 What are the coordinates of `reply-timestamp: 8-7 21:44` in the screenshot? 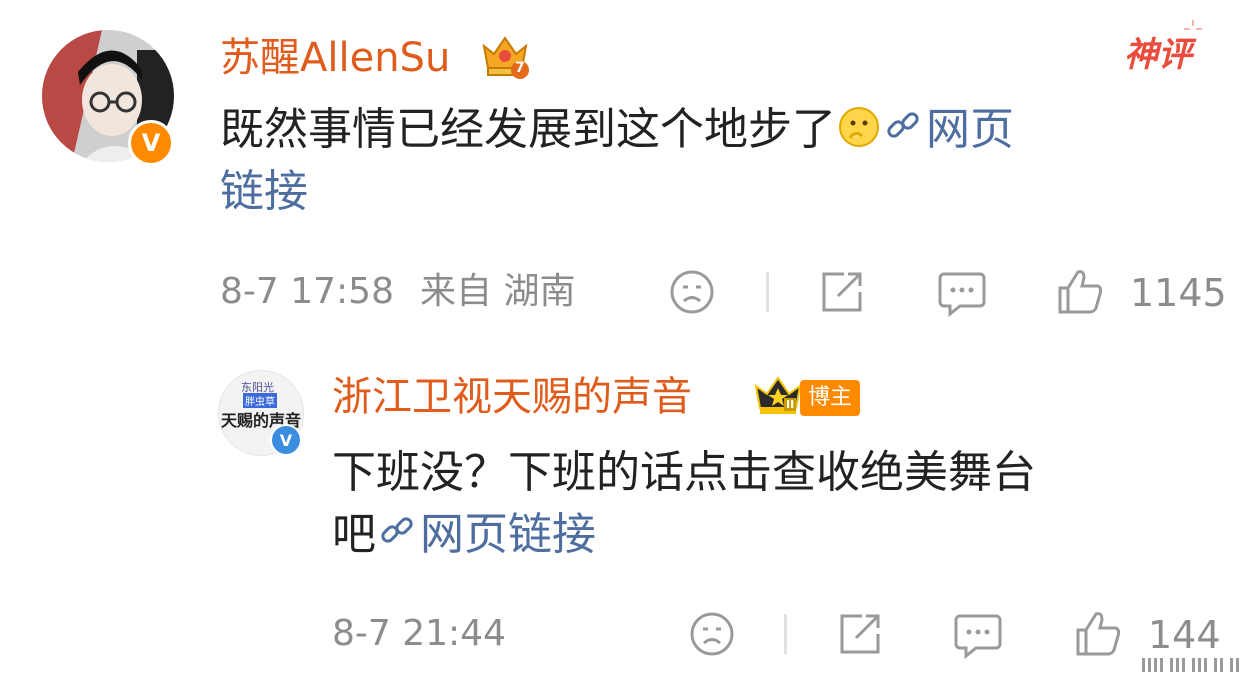 It's located at (419, 633).